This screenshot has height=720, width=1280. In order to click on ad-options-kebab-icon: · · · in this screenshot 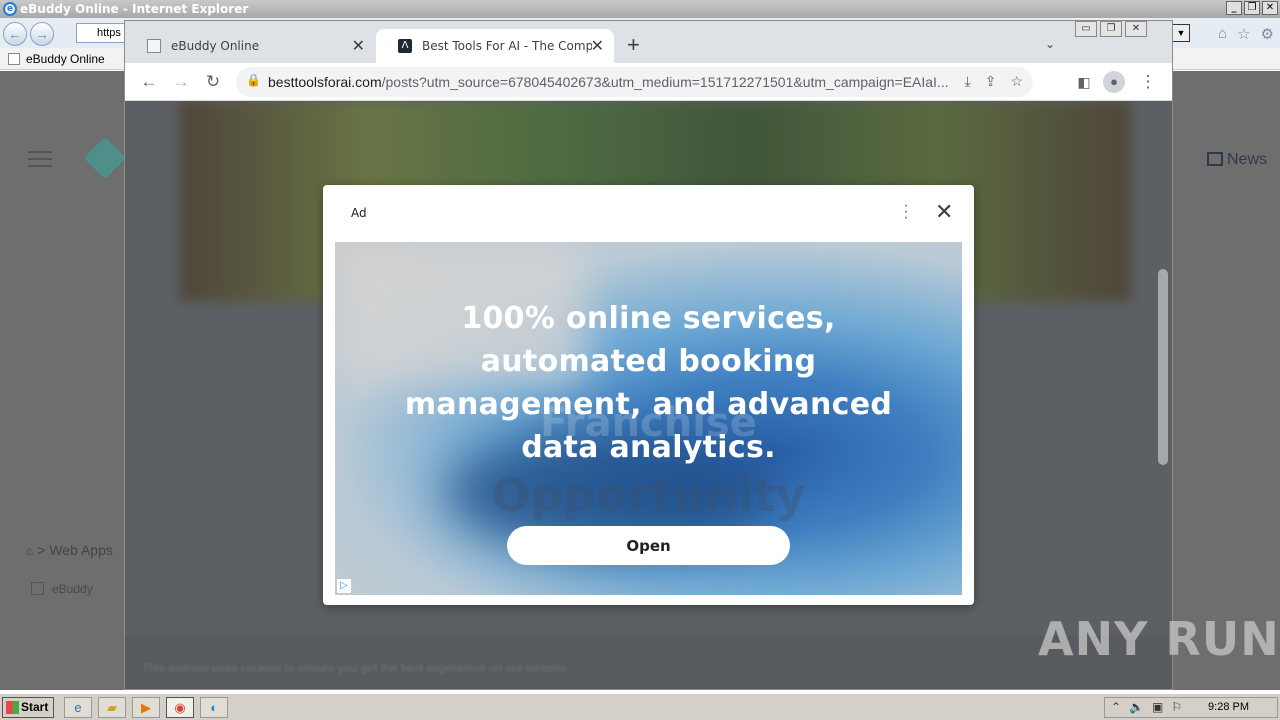, I will do `click(906, 212)`.